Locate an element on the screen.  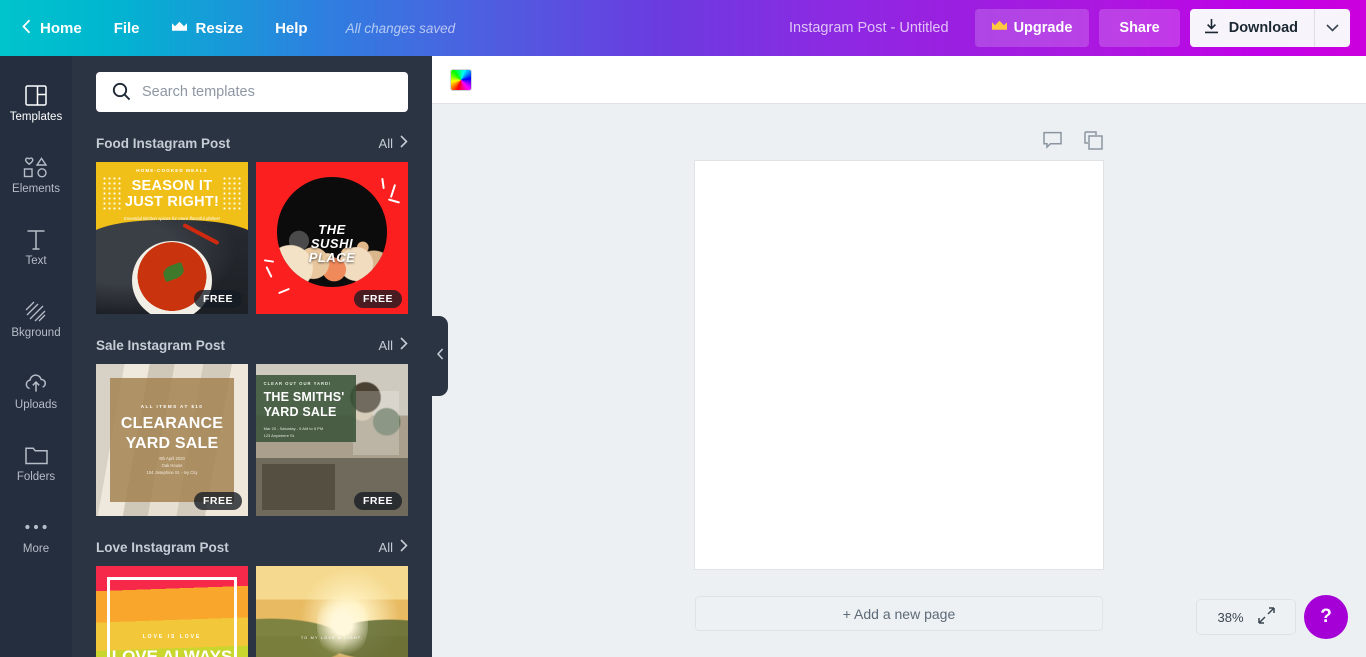
upload-cloud-icon is located at coordinates (36, 383).